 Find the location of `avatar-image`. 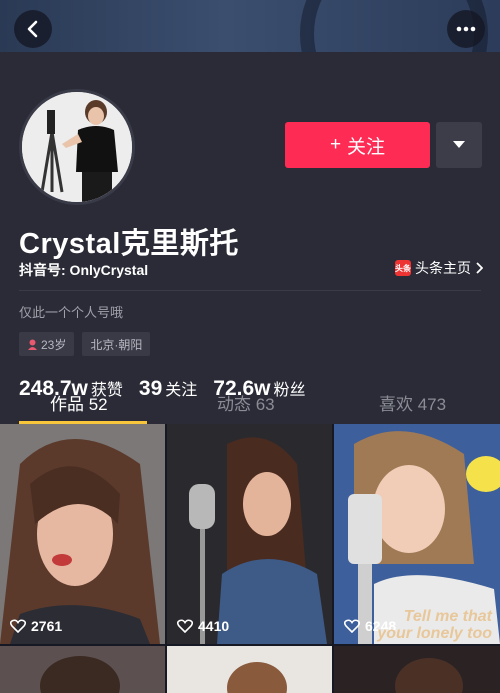

avatar-image is located at coordinates (77, 147).